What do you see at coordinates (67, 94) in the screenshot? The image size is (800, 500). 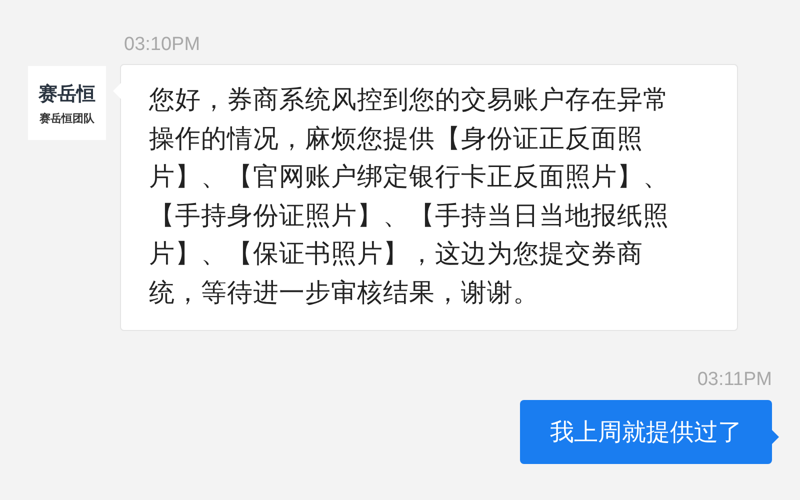 I see `logo-calligraphy: 赛岳恒` at bounding box center [67, 94].